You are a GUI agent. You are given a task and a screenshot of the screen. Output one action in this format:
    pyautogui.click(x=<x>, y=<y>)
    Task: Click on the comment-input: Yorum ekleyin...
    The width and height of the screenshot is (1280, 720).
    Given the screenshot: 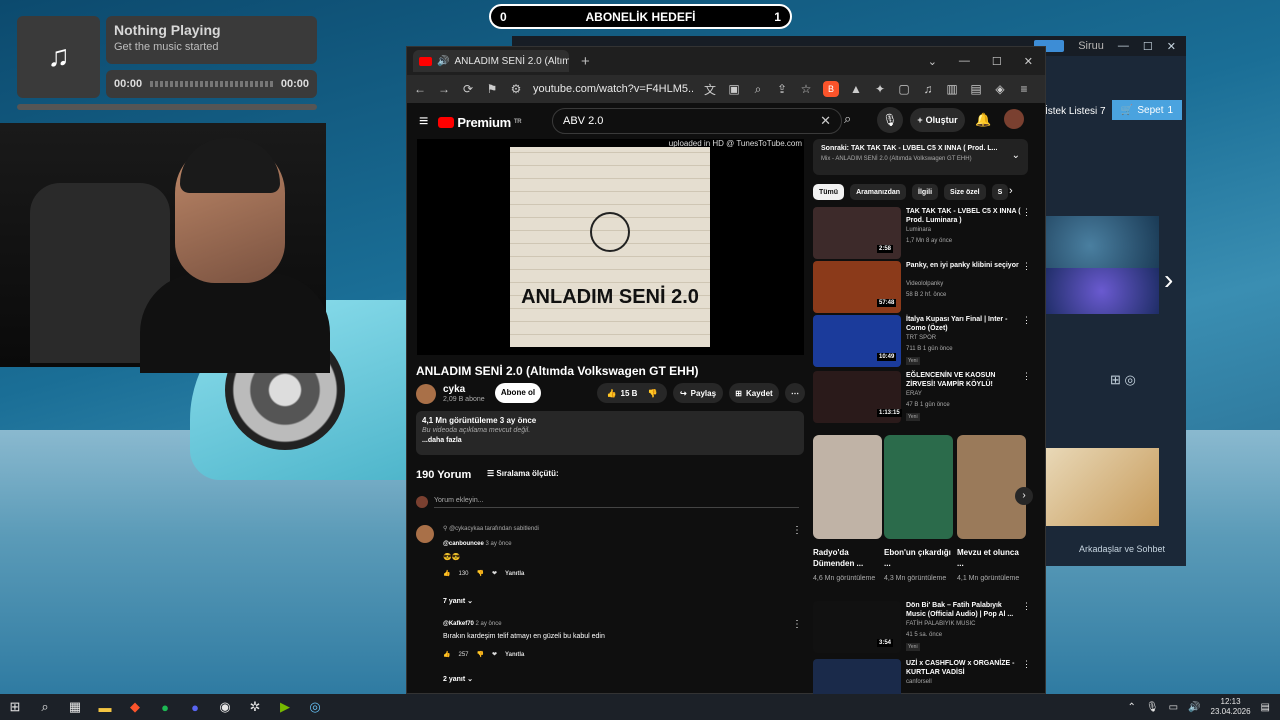 What is the action you would take?
    pyautogui.click(x=616, y=502)
    